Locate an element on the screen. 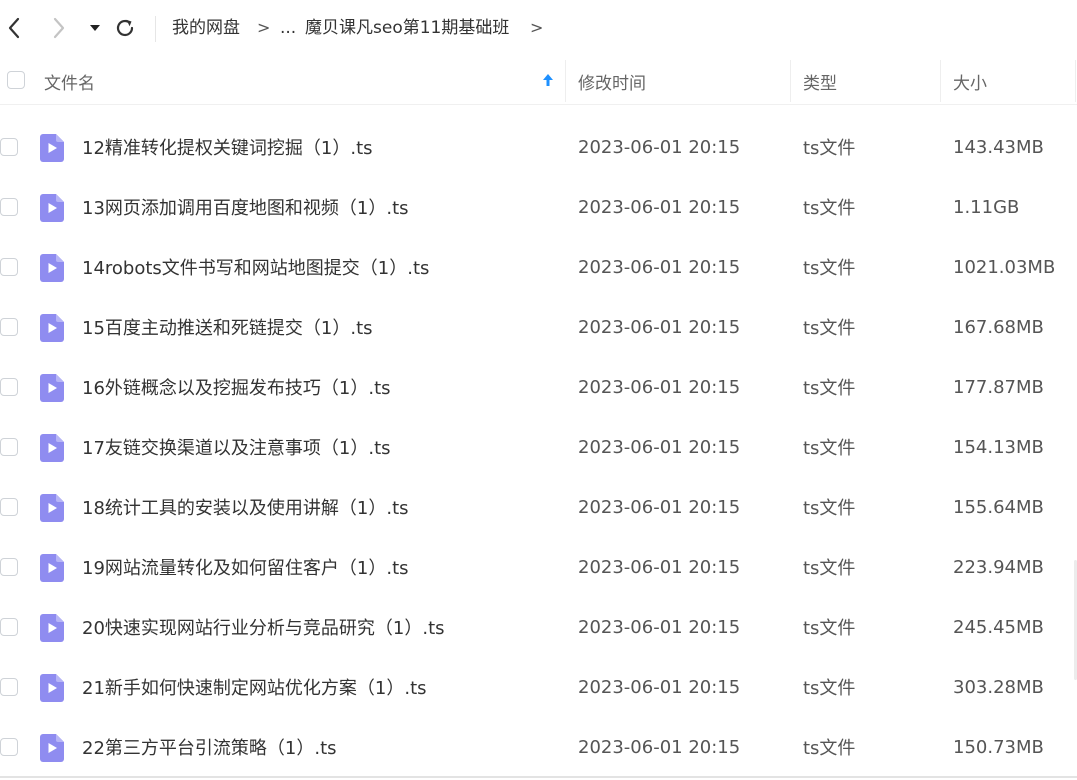 This screenshot has width=1077, height=780. file-list-header: 文件名 修改时间 类型 大小 is located at coordinates (538, 81).